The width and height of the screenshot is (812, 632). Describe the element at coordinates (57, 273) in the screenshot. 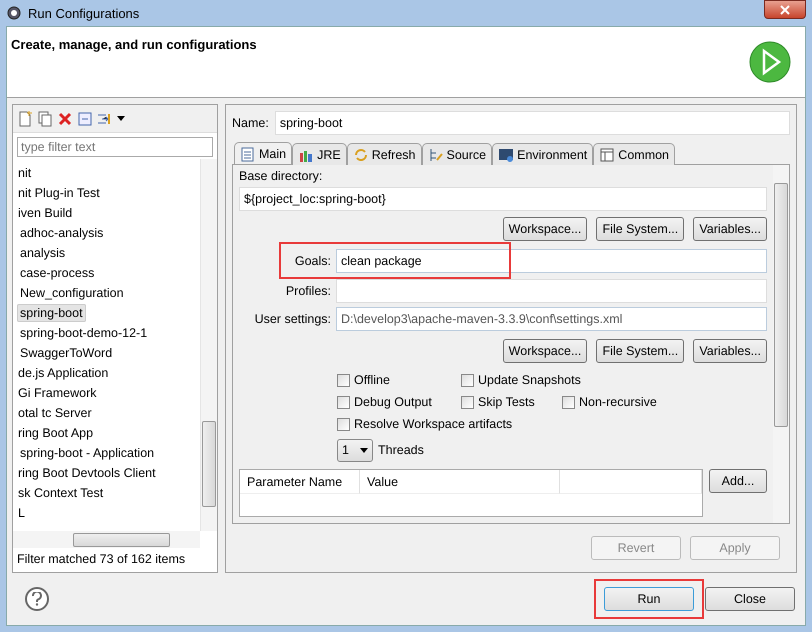

I see `tree-item: case-process` at that location.